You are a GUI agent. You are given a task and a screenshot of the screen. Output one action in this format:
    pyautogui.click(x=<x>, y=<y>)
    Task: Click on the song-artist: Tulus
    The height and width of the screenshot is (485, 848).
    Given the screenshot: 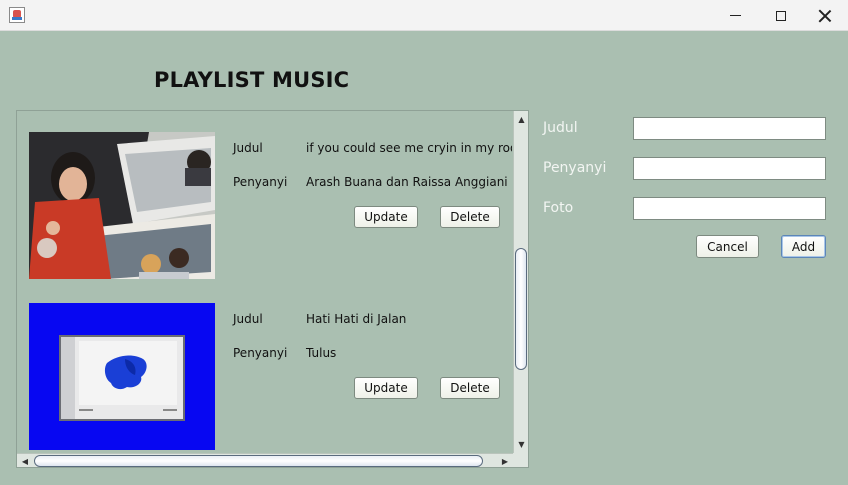 What is the action you would take?
    pyautogui.click(x=321, y=353)
    